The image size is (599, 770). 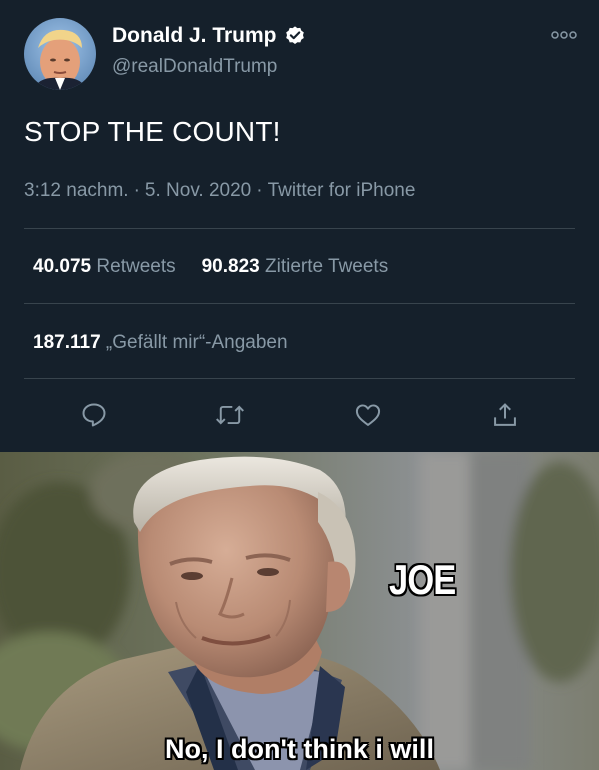 I want to click on likes-count: 187.117, so click(x=67, y=342).